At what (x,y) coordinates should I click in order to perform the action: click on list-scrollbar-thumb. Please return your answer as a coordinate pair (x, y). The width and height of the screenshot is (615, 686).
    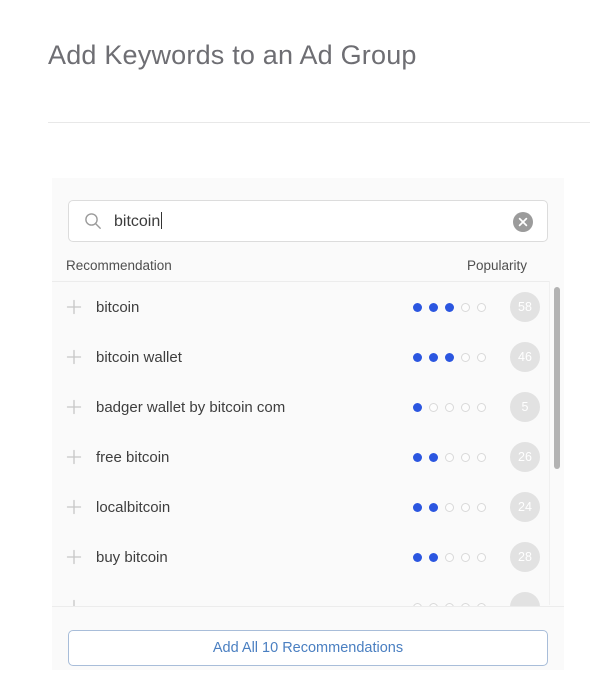
    Looking at the image, I should click on (557, 378).